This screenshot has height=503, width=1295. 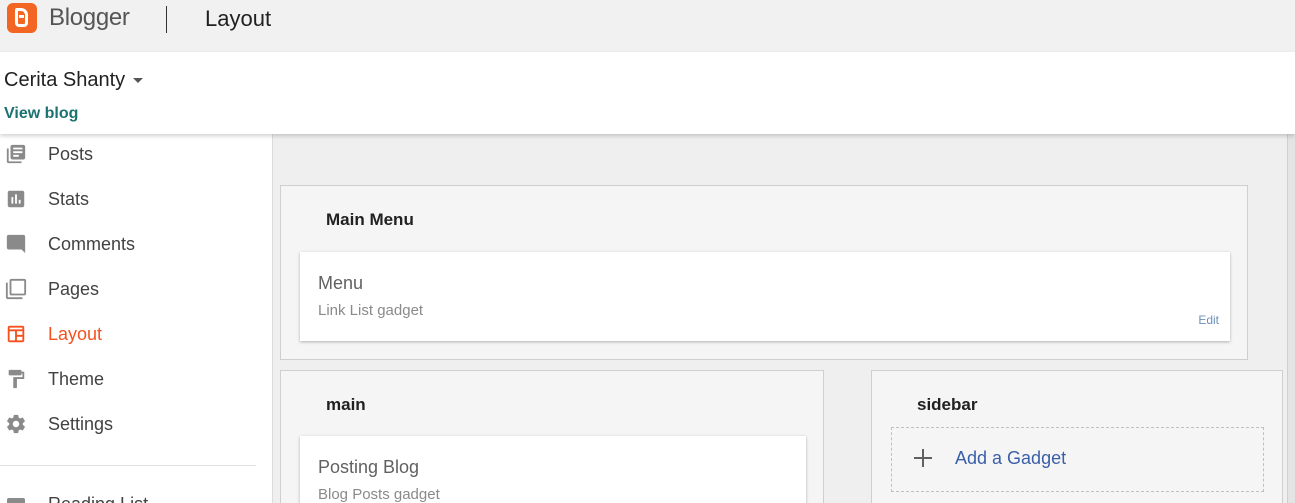 I want to click on sidebar-item-label: Comments, so click(x=92, y=244).